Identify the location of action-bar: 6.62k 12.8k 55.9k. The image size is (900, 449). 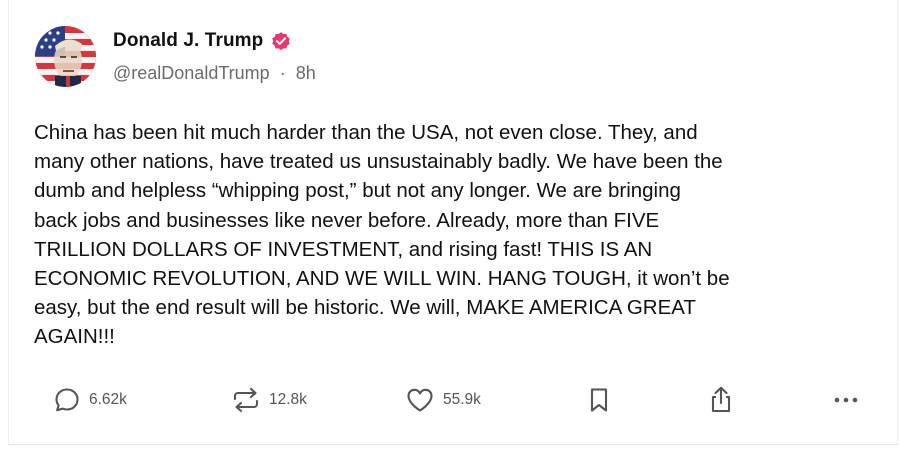
(454, 400).